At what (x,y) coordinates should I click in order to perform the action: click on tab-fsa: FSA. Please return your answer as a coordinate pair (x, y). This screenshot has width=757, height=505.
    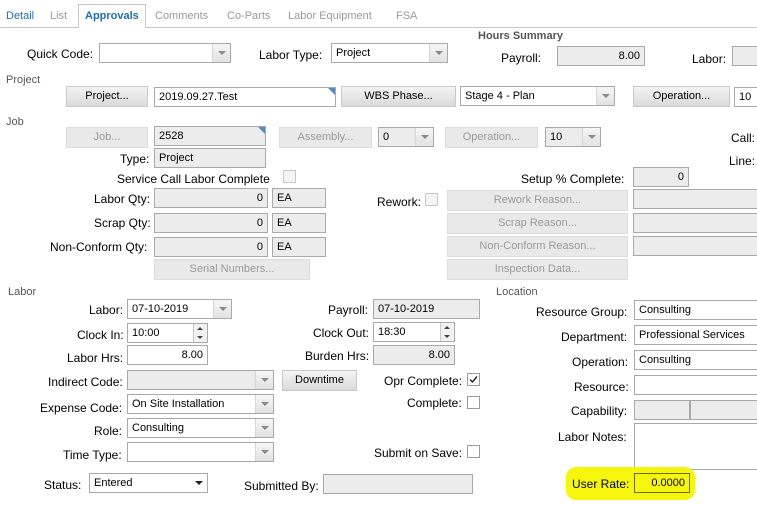
    Looking at the image, I should click on (406, 16).